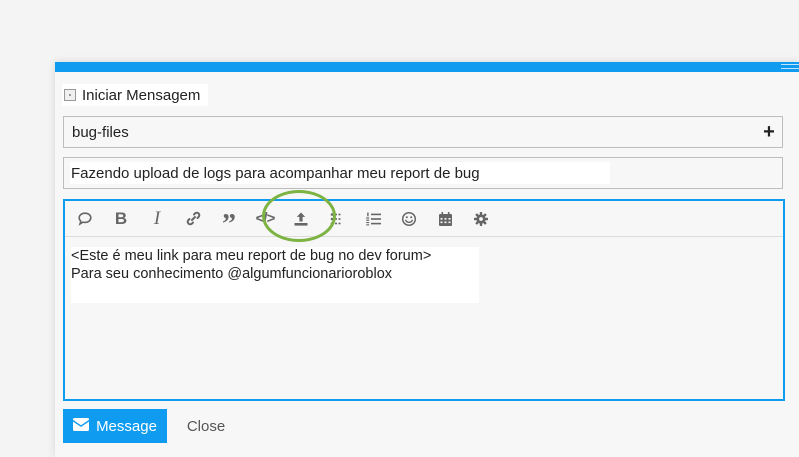 This screenshot has width=799, height=457. Describe the element at coordinates (206, 426) in the screenshot. I see `close-button: Close` at that location.